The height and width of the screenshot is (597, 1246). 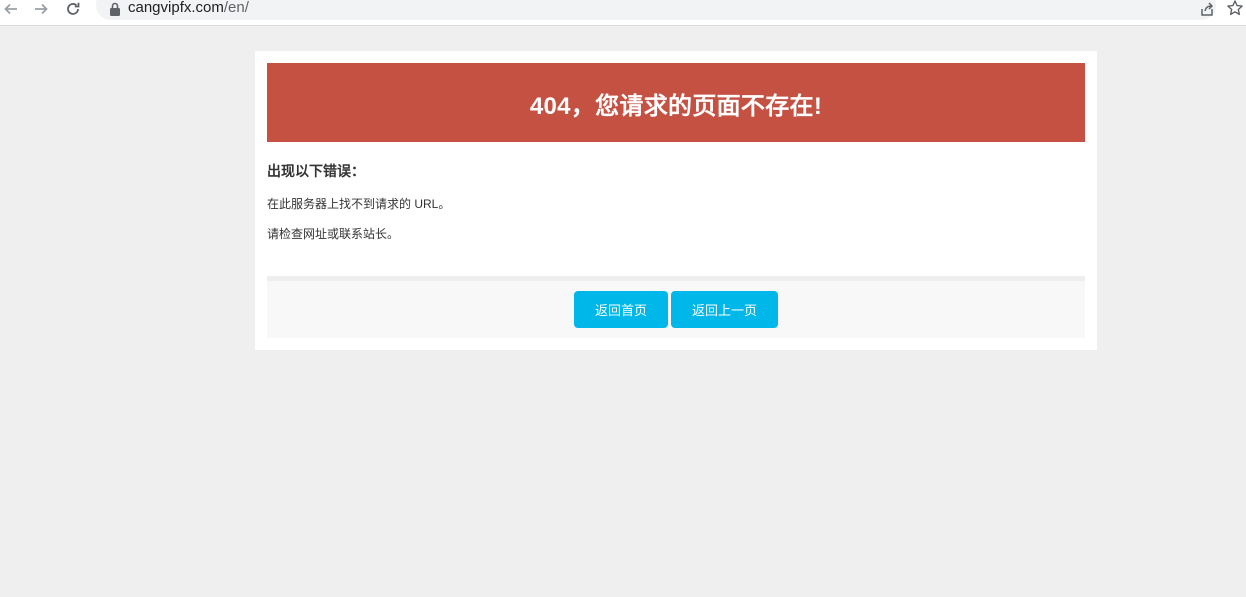 I want to click on error-message-1: 在此服务器上找不到请求的 URL。, so click(x=359, y=204).